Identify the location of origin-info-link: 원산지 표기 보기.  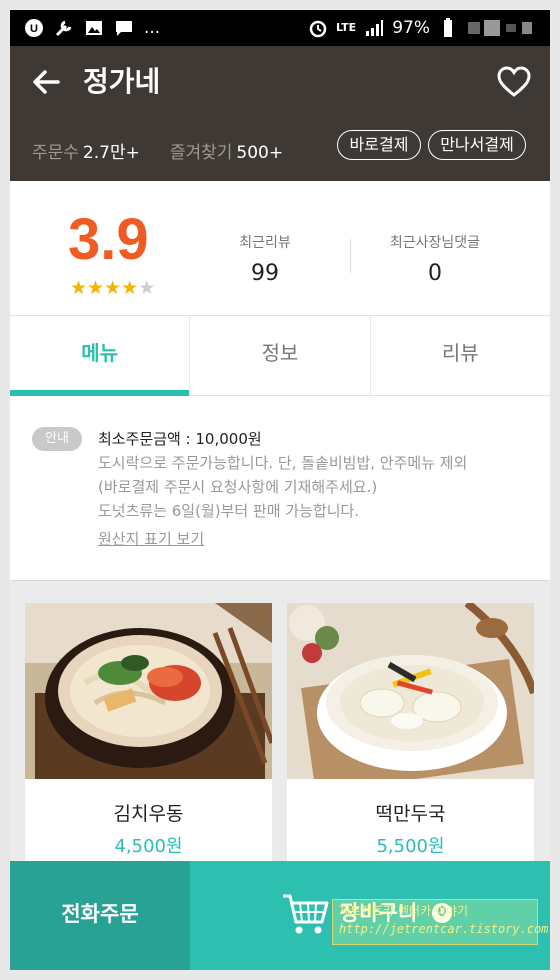
(318, 539).